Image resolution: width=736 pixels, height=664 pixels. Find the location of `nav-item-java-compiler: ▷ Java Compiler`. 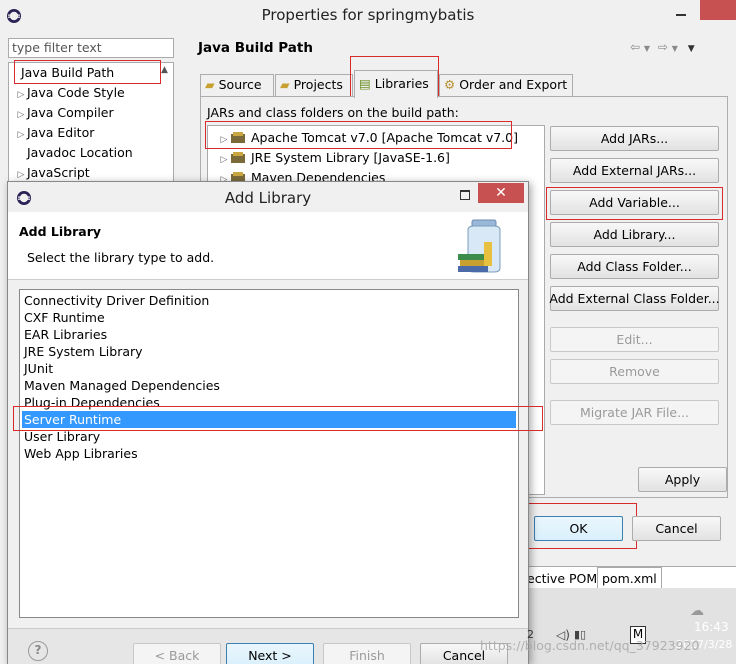

nav-item-java-compiler: ▷ Java Compiler is located at coordinates (64, 113).